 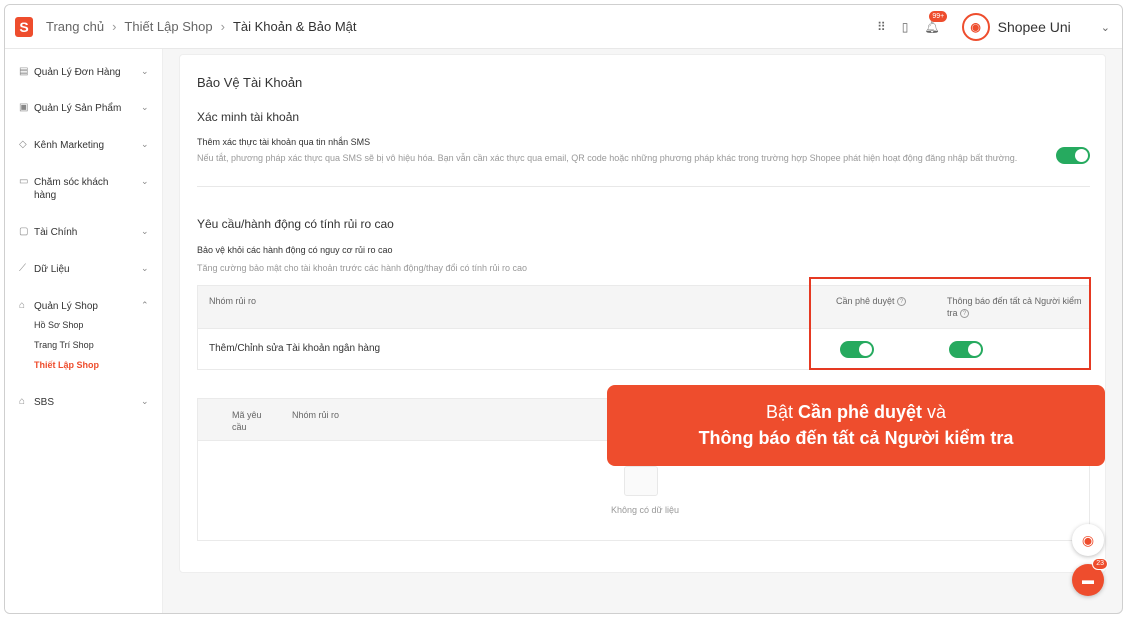 What do you see at coordinates (645, 510) in the screenshot?
I see `empty-state-text: Không có dữ liệu` at bounding box center [645, 510].